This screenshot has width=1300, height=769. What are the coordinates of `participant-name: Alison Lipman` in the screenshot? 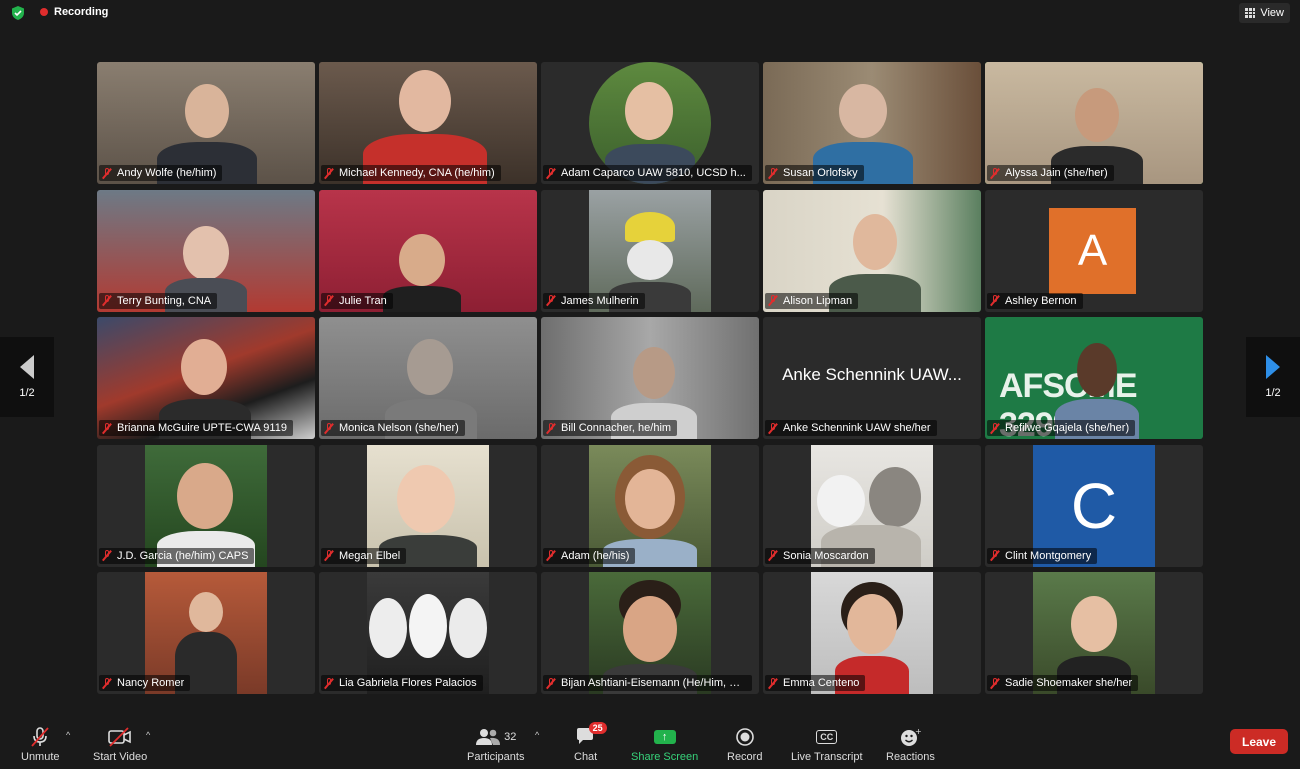 It's located at (817, 301).